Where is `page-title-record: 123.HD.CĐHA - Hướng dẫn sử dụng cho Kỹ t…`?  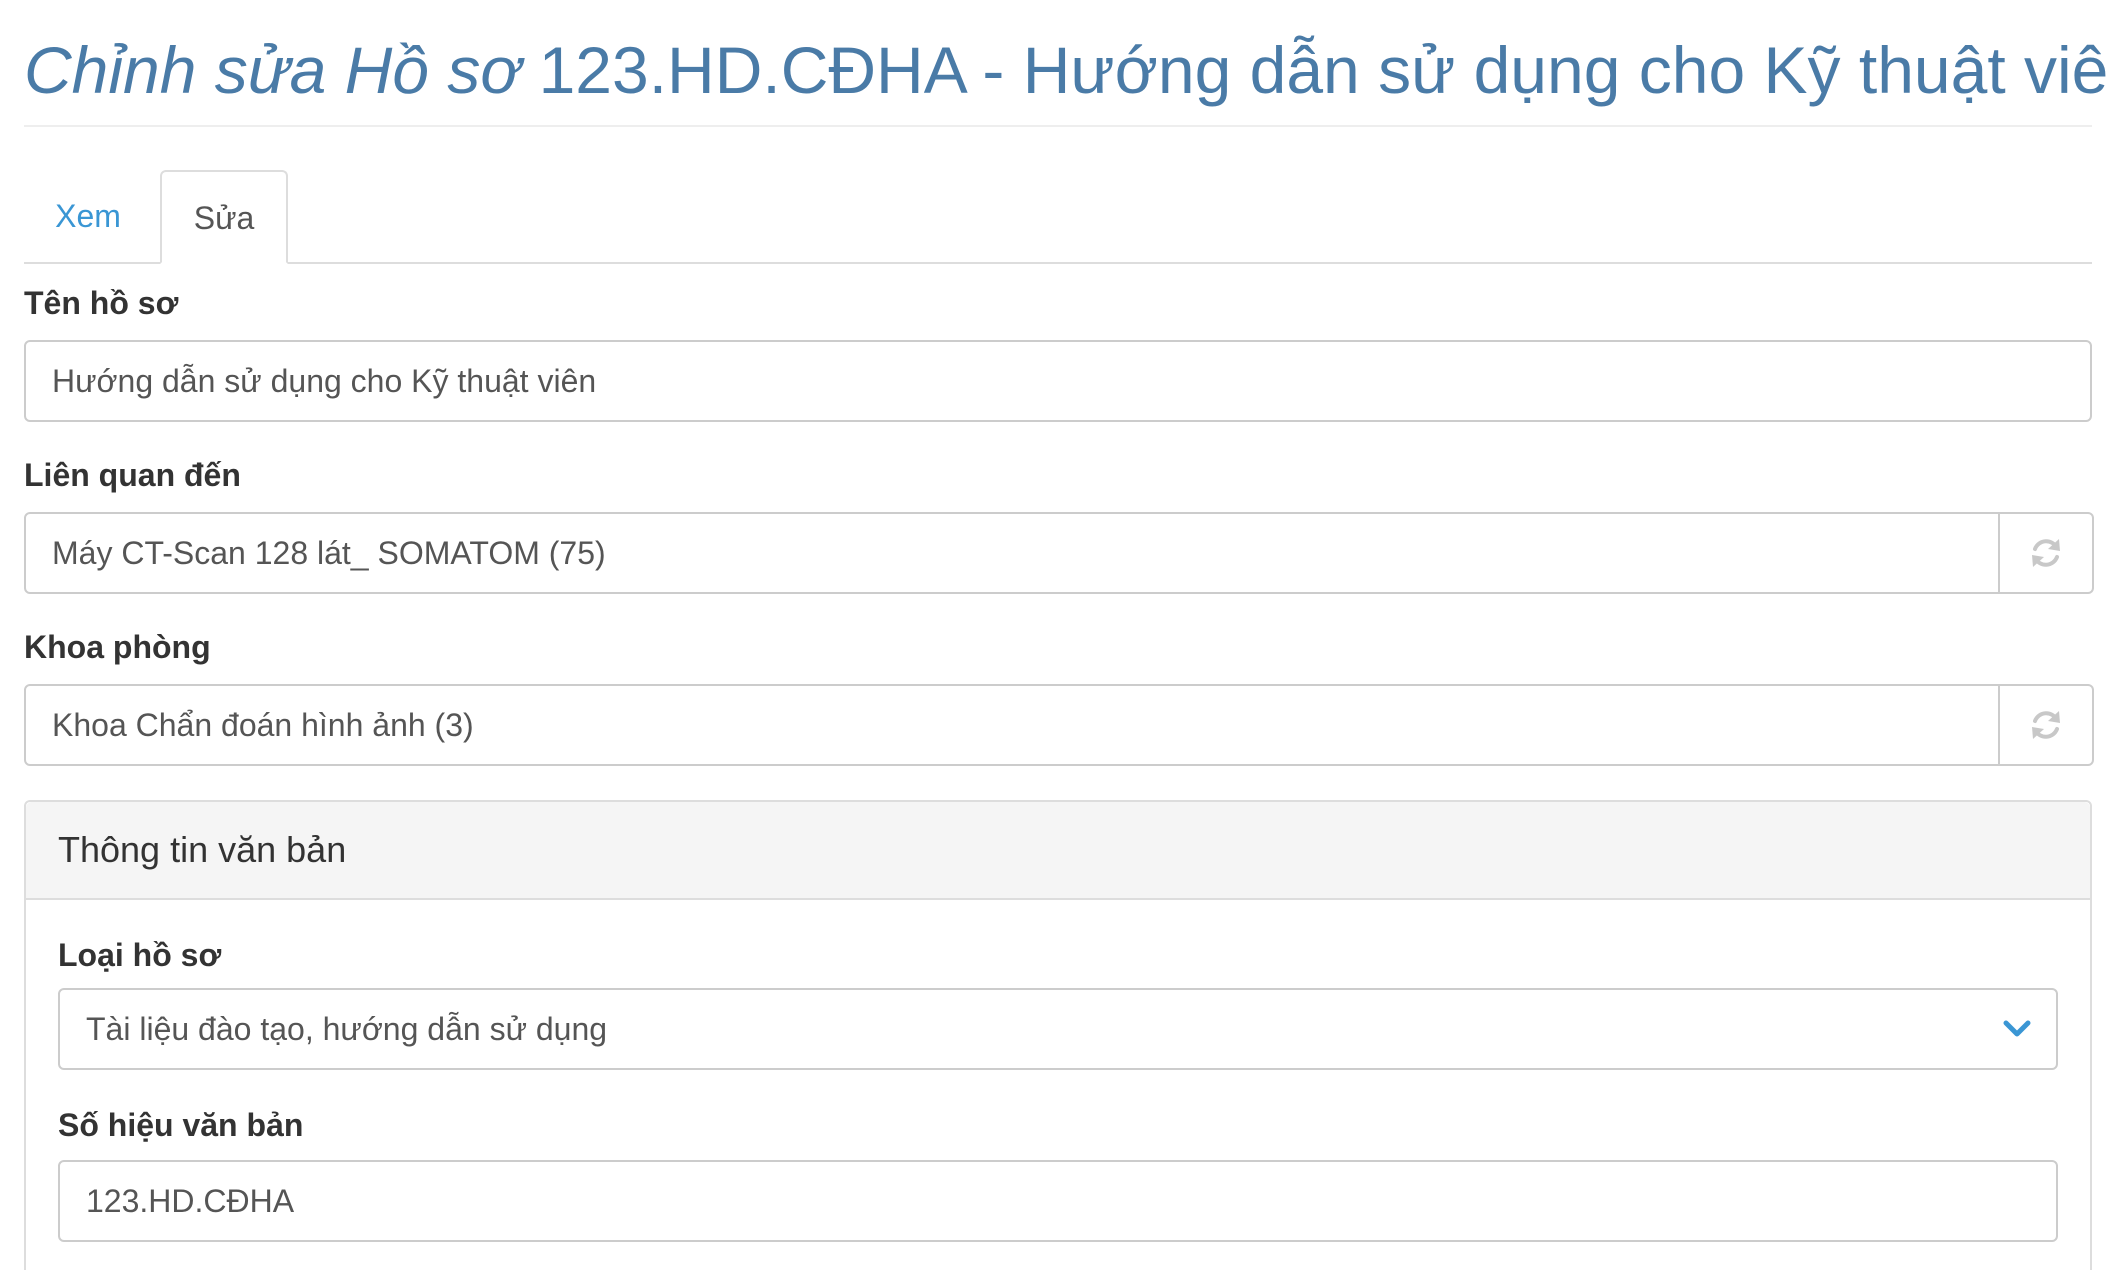 page-title-record: 123.HD.CĐHA - Hướng dẫn sử dụng cho Kỹ t… is located at coordinates (1315, 70).